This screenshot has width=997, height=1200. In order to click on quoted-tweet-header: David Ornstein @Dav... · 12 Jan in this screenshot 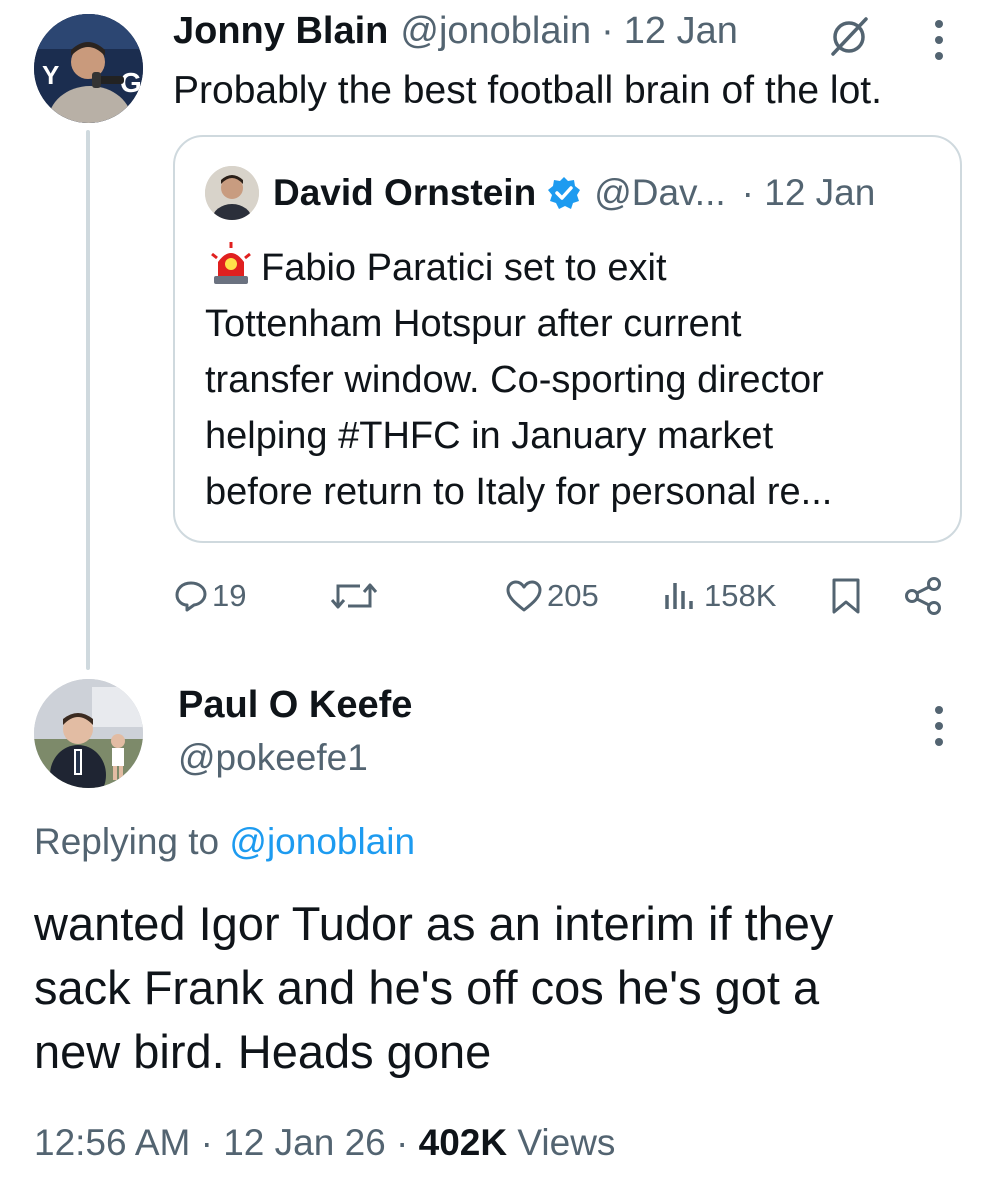, I will do `click(574, 193)`.